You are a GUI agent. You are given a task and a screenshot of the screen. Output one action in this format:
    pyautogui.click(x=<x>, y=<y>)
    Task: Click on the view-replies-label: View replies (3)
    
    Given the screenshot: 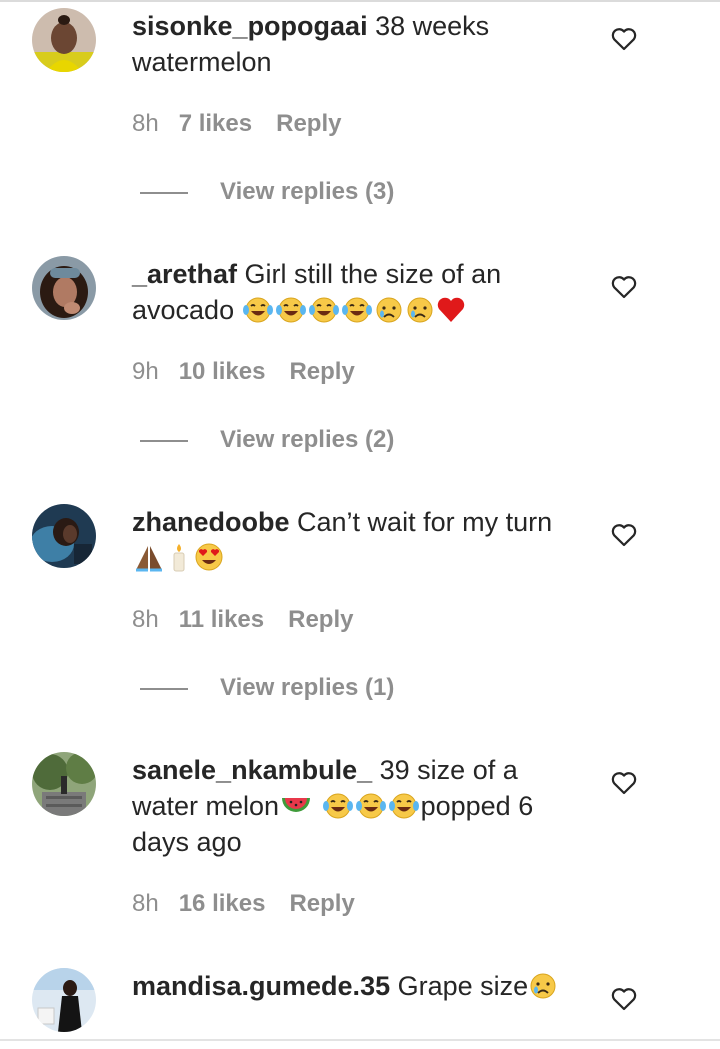 What is the action you would take?
    pyautogui.click(x=307, y=191)
    